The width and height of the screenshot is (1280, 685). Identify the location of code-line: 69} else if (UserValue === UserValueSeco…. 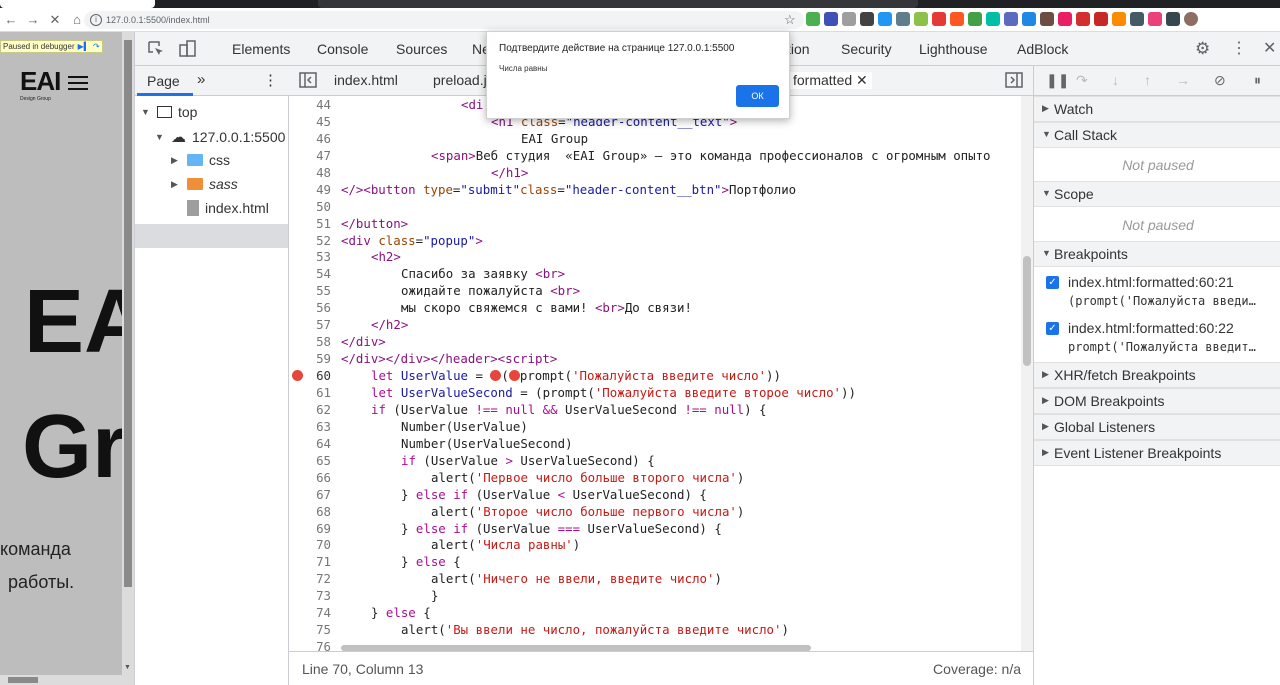
(655, 528).